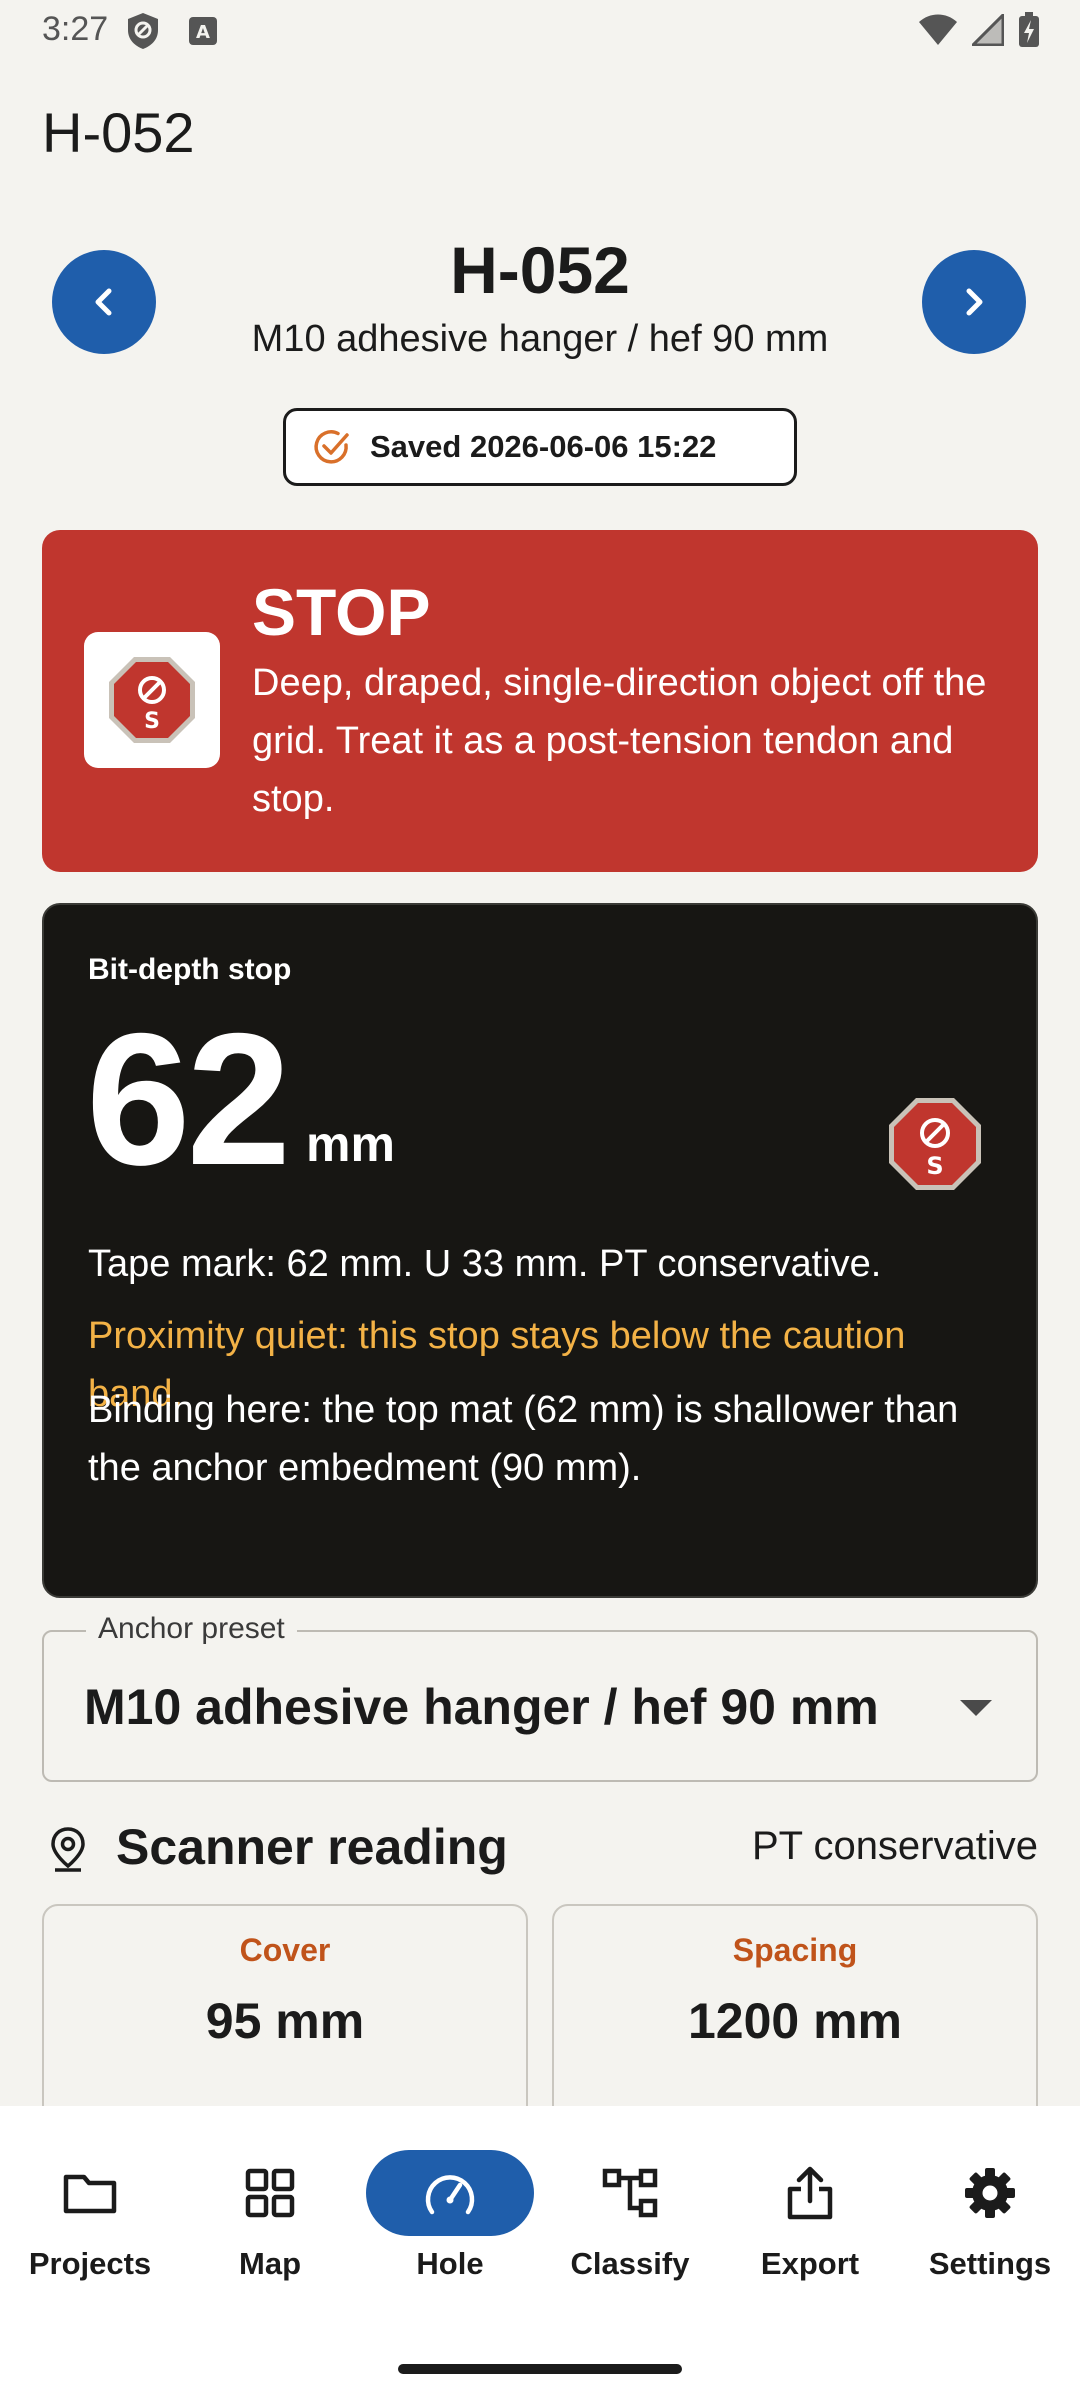  What do you see at coordinates (450, 2263) in the screenshot?
I see `nav-hole-label: Hole` at bounding box center [450, 2263].